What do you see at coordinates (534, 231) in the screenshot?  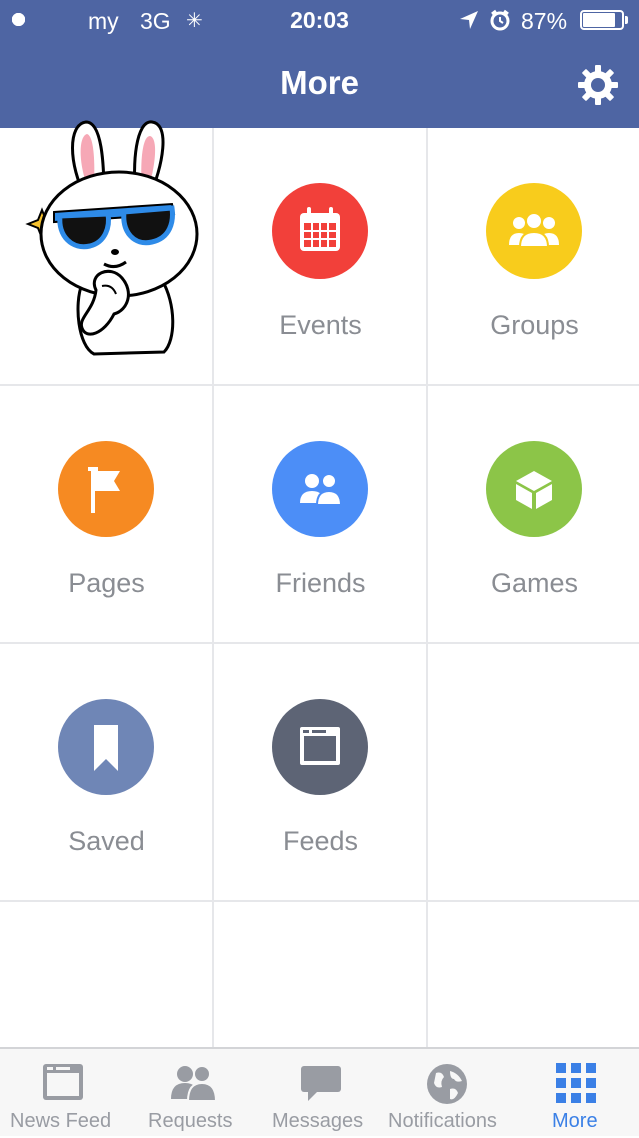 I see `groups-icon` at bounding box center [534, 231].